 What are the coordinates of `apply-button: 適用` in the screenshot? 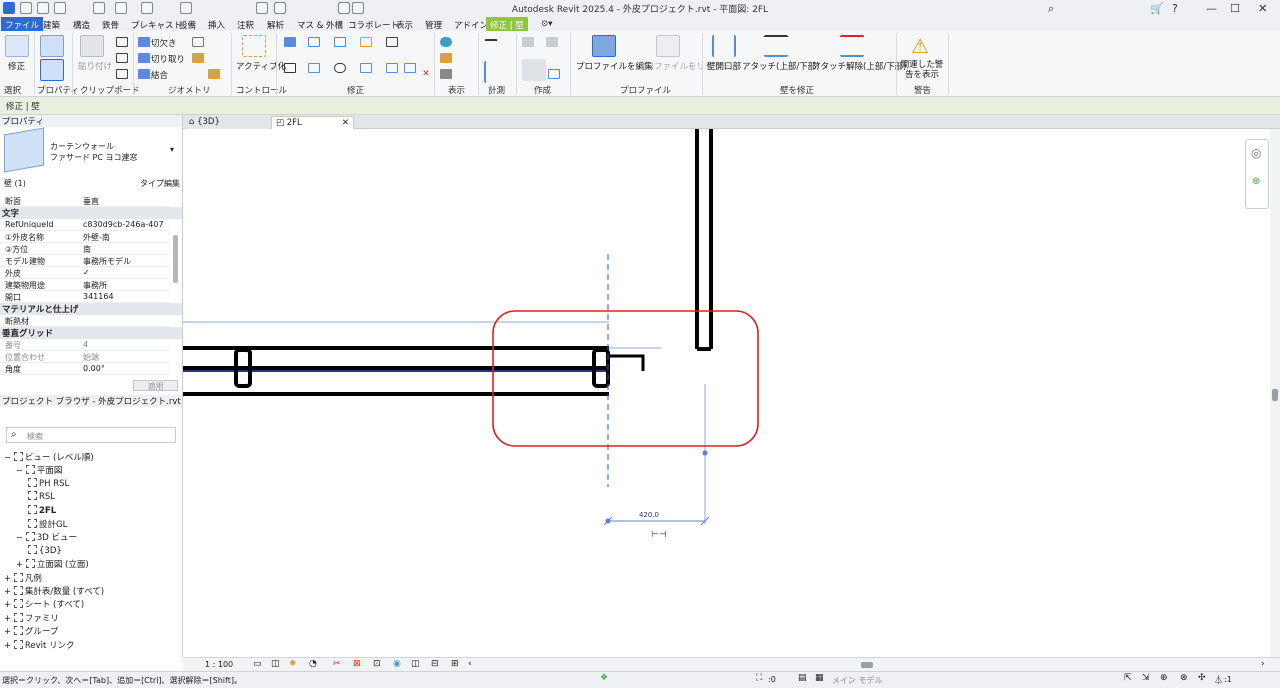 It's located at (155, 385).